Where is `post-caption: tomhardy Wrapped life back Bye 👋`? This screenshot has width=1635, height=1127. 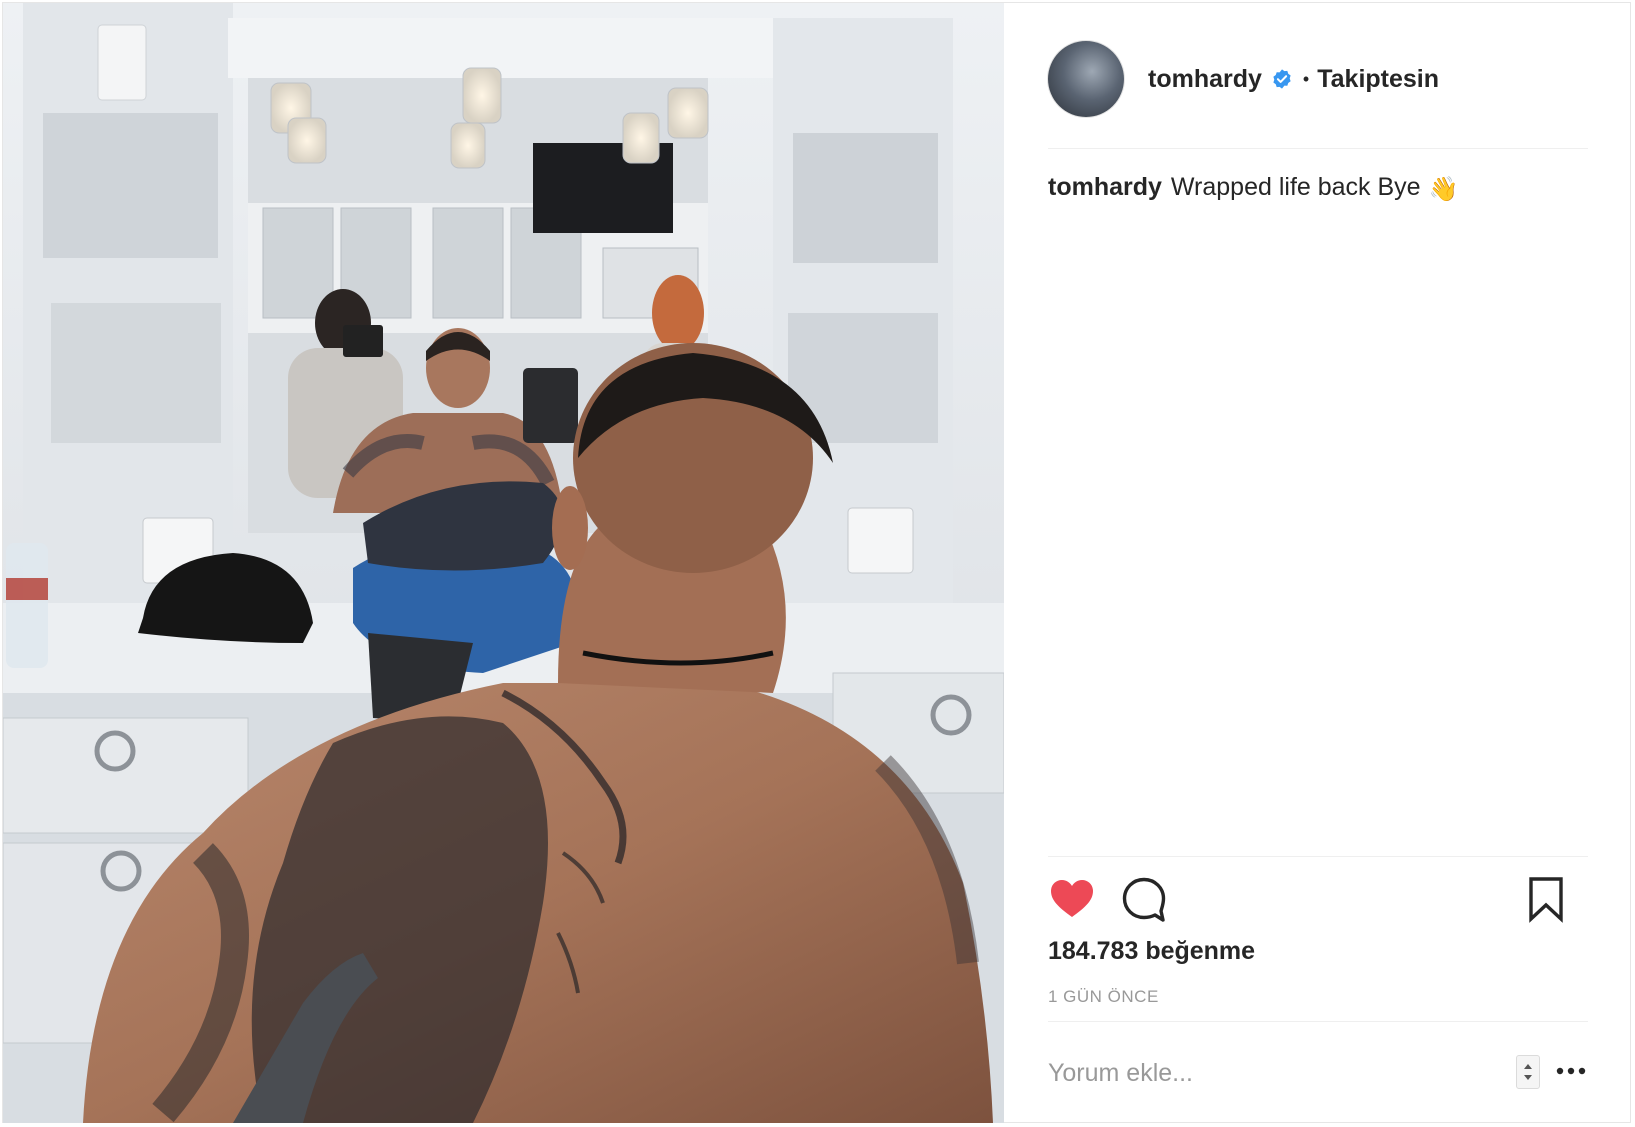
post-caption: tomhardy Wrapped life back Bye 👋 is located at coordinates (1253, 188).